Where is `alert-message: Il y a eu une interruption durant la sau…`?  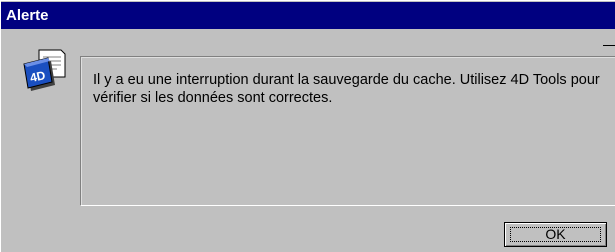 alert-message: Il y a eu une interruption durant la sau… is located at coordinates (346, 89).